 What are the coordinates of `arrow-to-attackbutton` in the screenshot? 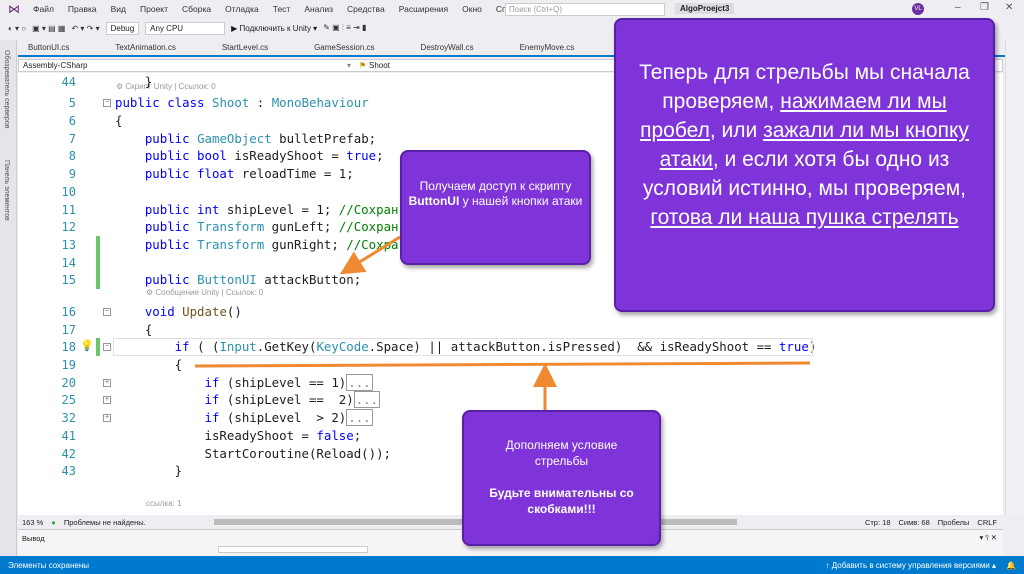 It's located at (370, 255).